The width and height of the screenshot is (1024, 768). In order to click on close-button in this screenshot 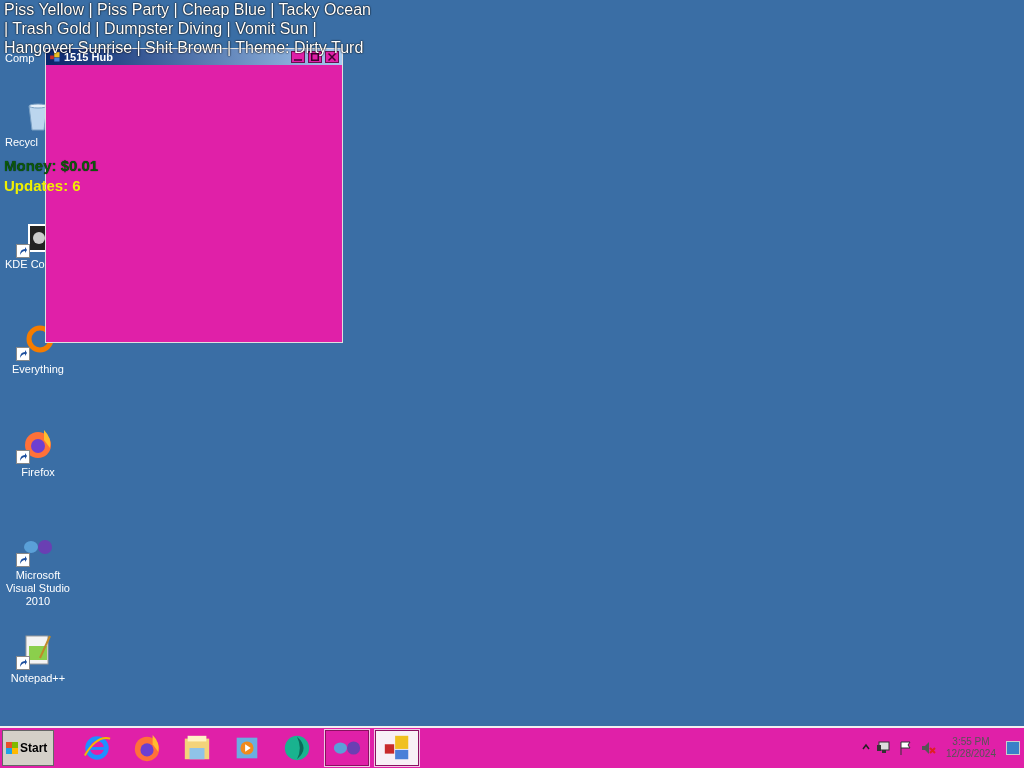, I will do `click(332, 57)`.